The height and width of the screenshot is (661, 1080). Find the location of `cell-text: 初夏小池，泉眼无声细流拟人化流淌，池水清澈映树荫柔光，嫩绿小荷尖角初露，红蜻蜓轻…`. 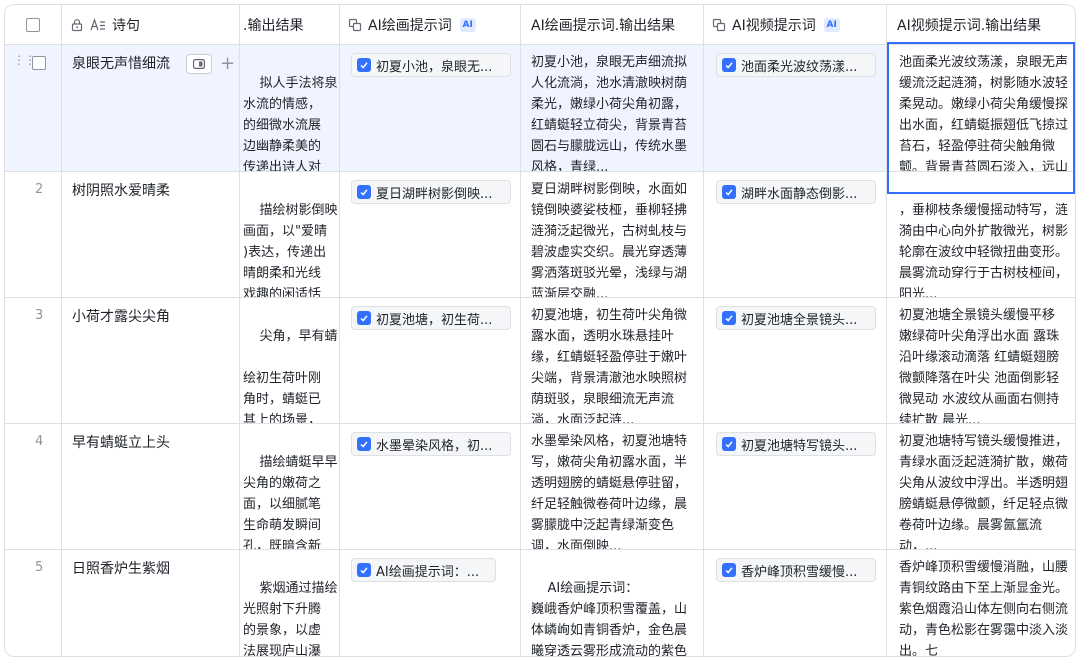

cell-text: 初夏小池，泉眼无声细流拟人化流淌，池水清澈映树荫柔光，嫩绿小荷尖角初露，红蜻蜓轻… is located at coordinates (609, 113).